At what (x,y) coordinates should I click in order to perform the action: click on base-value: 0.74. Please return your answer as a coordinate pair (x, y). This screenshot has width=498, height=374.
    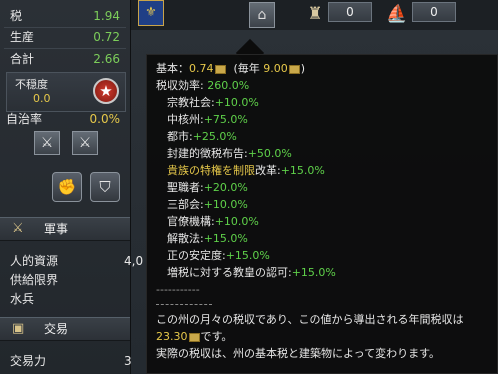
    Looking at the image, I should click on (201, 68).